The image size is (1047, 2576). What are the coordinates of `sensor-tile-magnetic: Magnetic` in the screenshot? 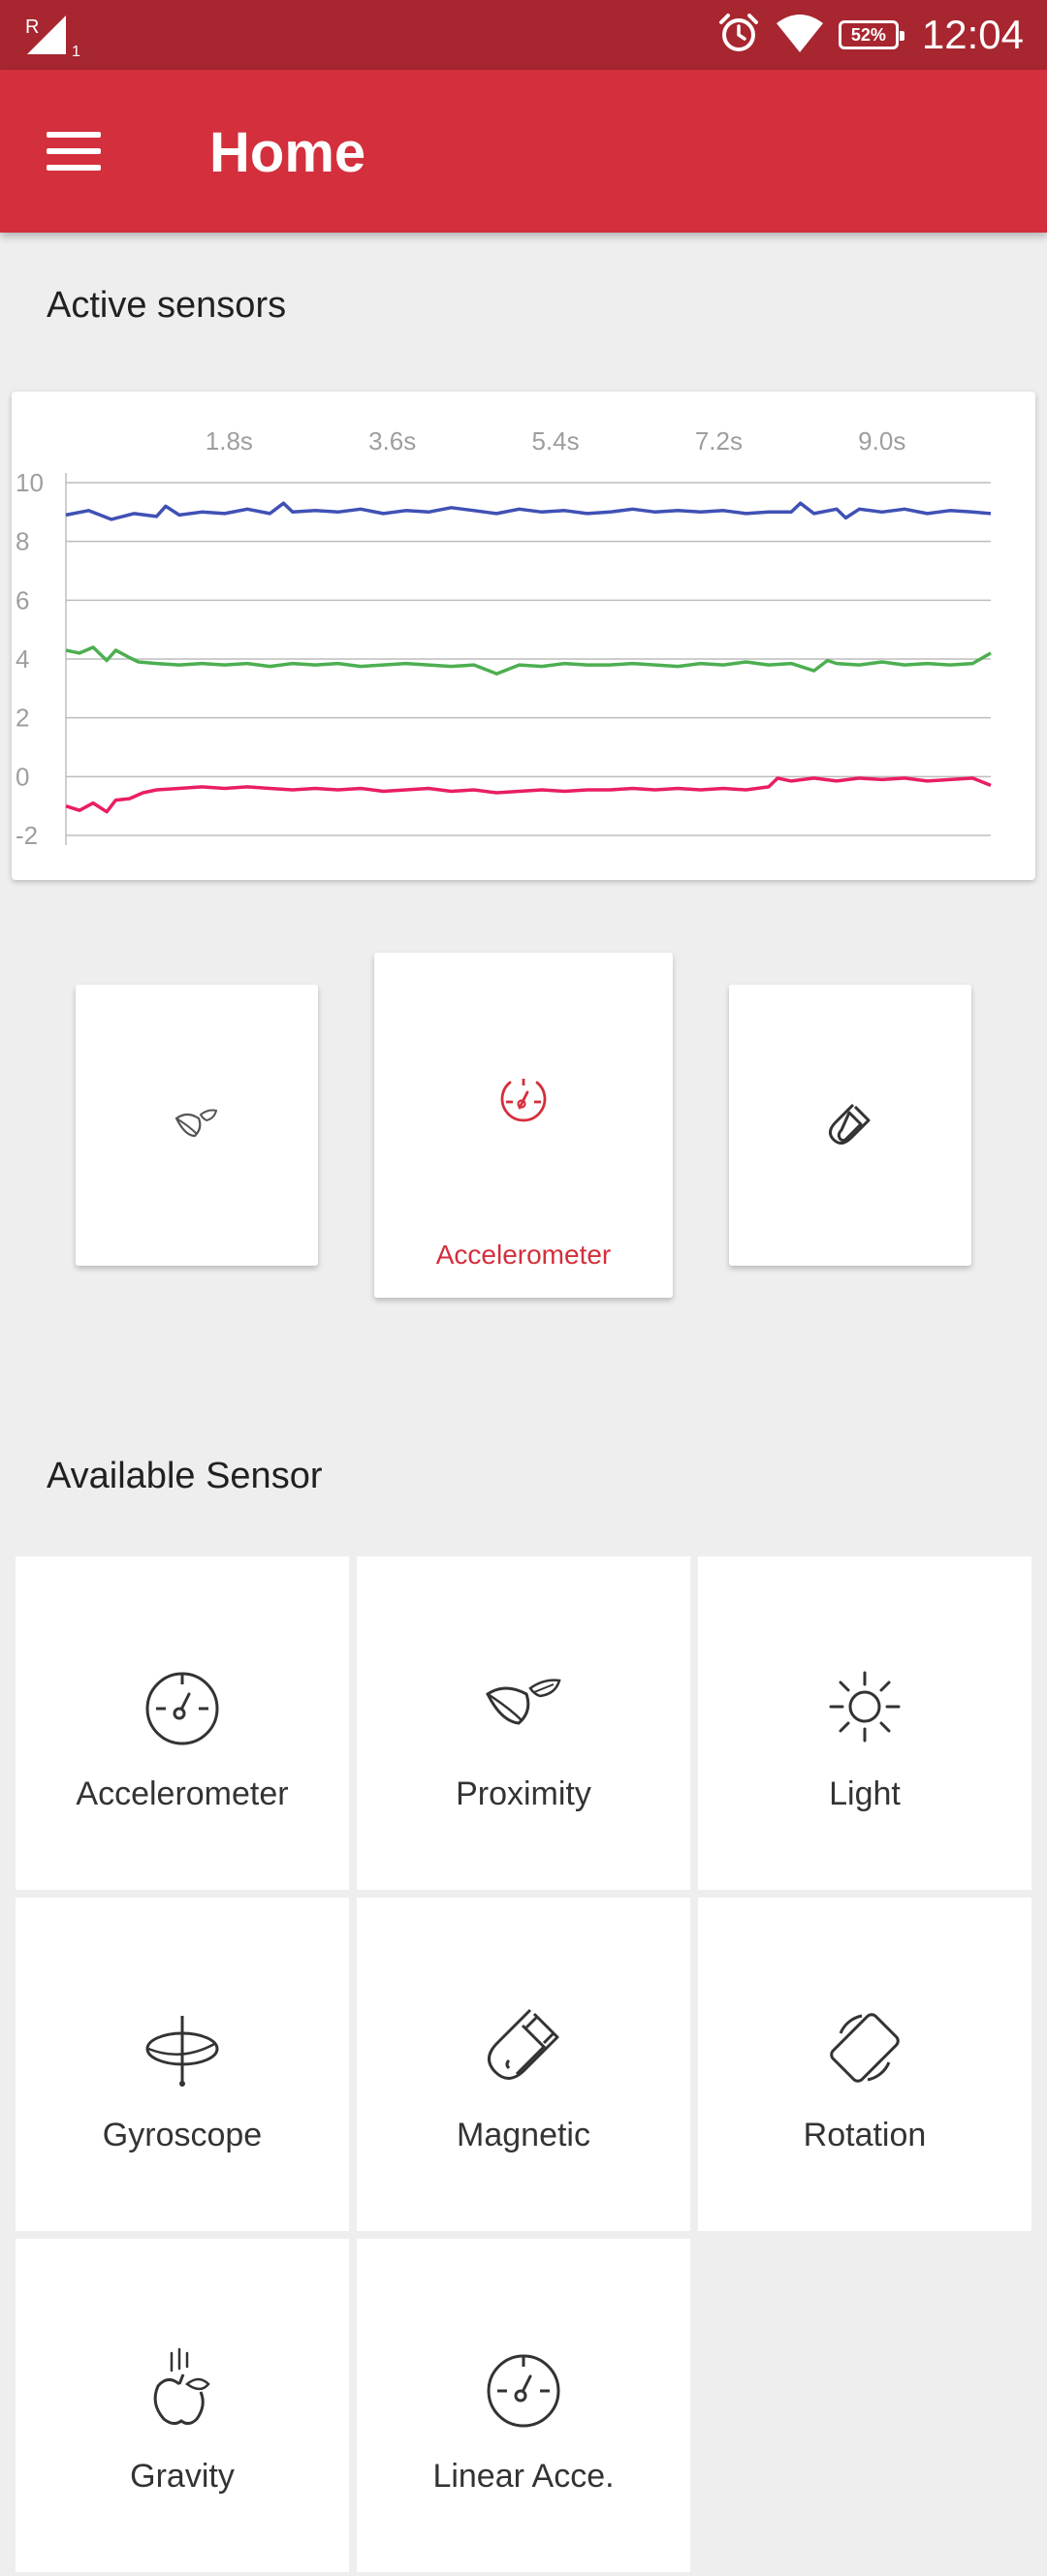 It's located at (523, 2064).